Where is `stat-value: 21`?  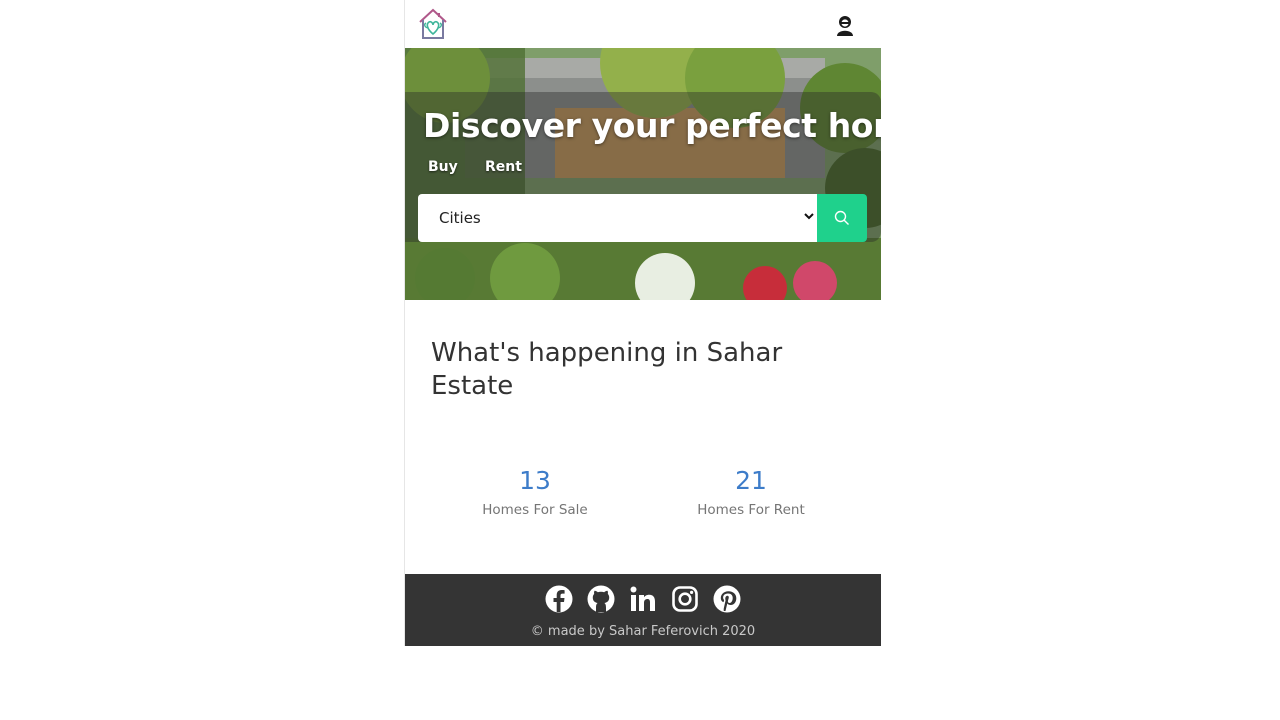 stat-value: 21 is located at coordinates (751, 480).